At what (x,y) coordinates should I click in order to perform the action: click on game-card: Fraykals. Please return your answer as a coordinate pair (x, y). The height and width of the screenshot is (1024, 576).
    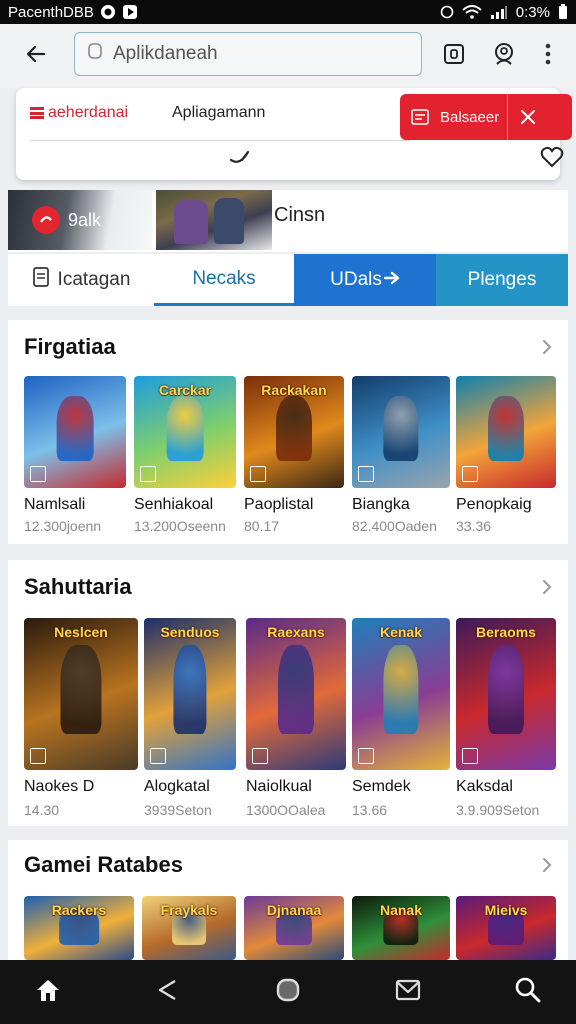
    Looking at the image, I should click on (189, 928).